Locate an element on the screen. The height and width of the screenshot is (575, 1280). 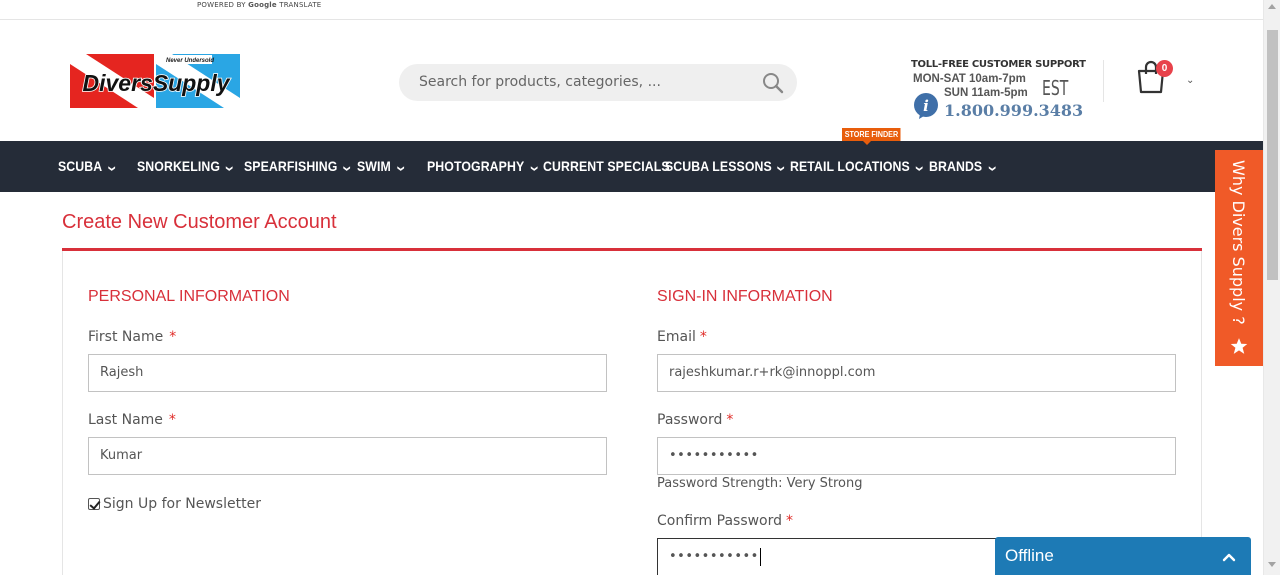
info-icon: i is located at coordinates (926, 106).